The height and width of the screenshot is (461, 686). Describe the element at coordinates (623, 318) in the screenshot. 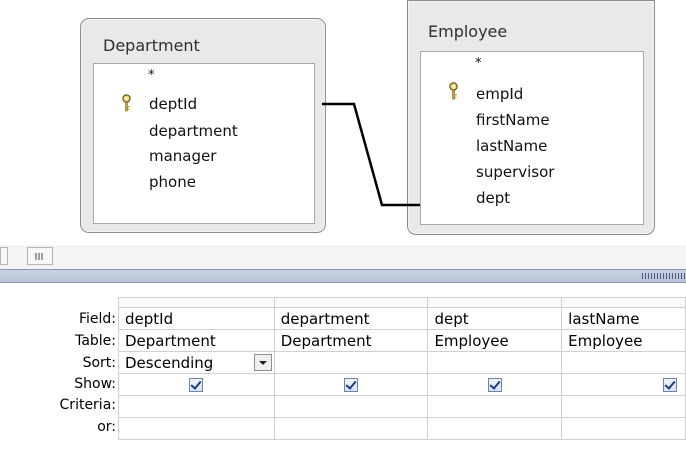

I see `field-cell: lastName` at that location.